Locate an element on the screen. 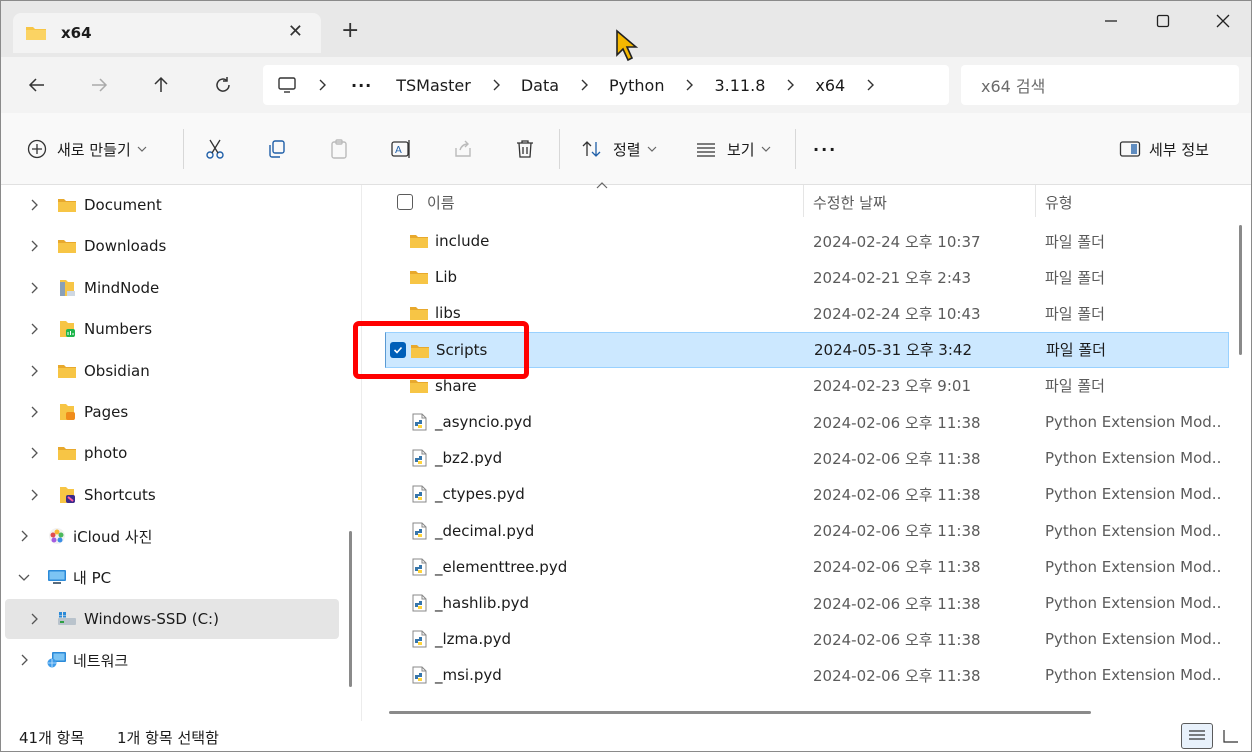 Image resolution: width=1252 pixels, height=752 pixels. sidebar-item-numbers: Numbers is located at coordinates (171, 329).